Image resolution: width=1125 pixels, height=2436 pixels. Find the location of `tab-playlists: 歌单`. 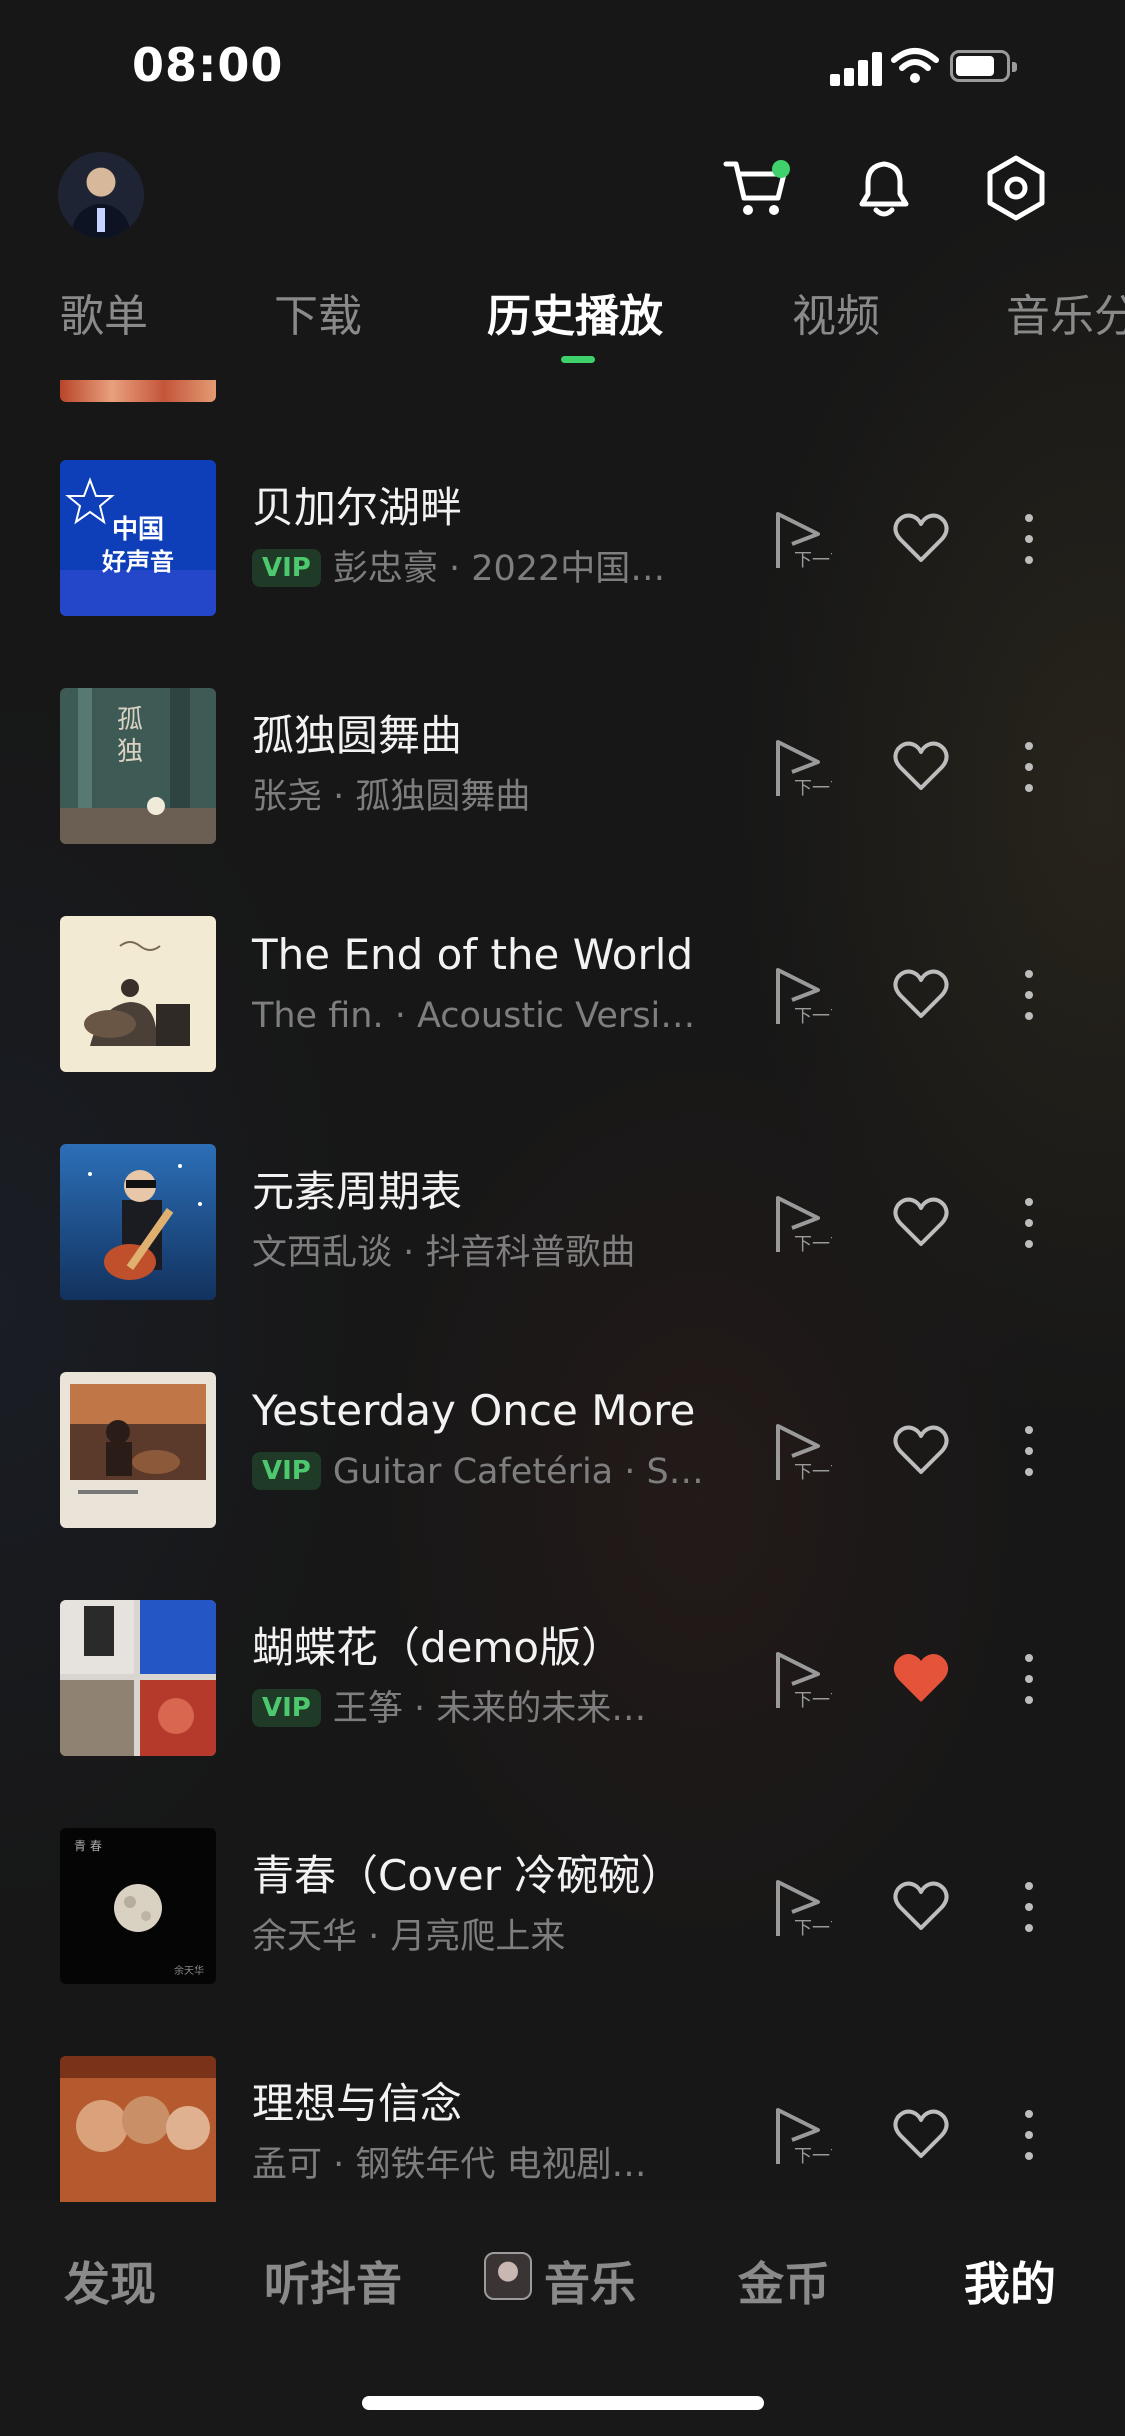

tab-playlists: 歌单 is located at coordinates (104, 312).